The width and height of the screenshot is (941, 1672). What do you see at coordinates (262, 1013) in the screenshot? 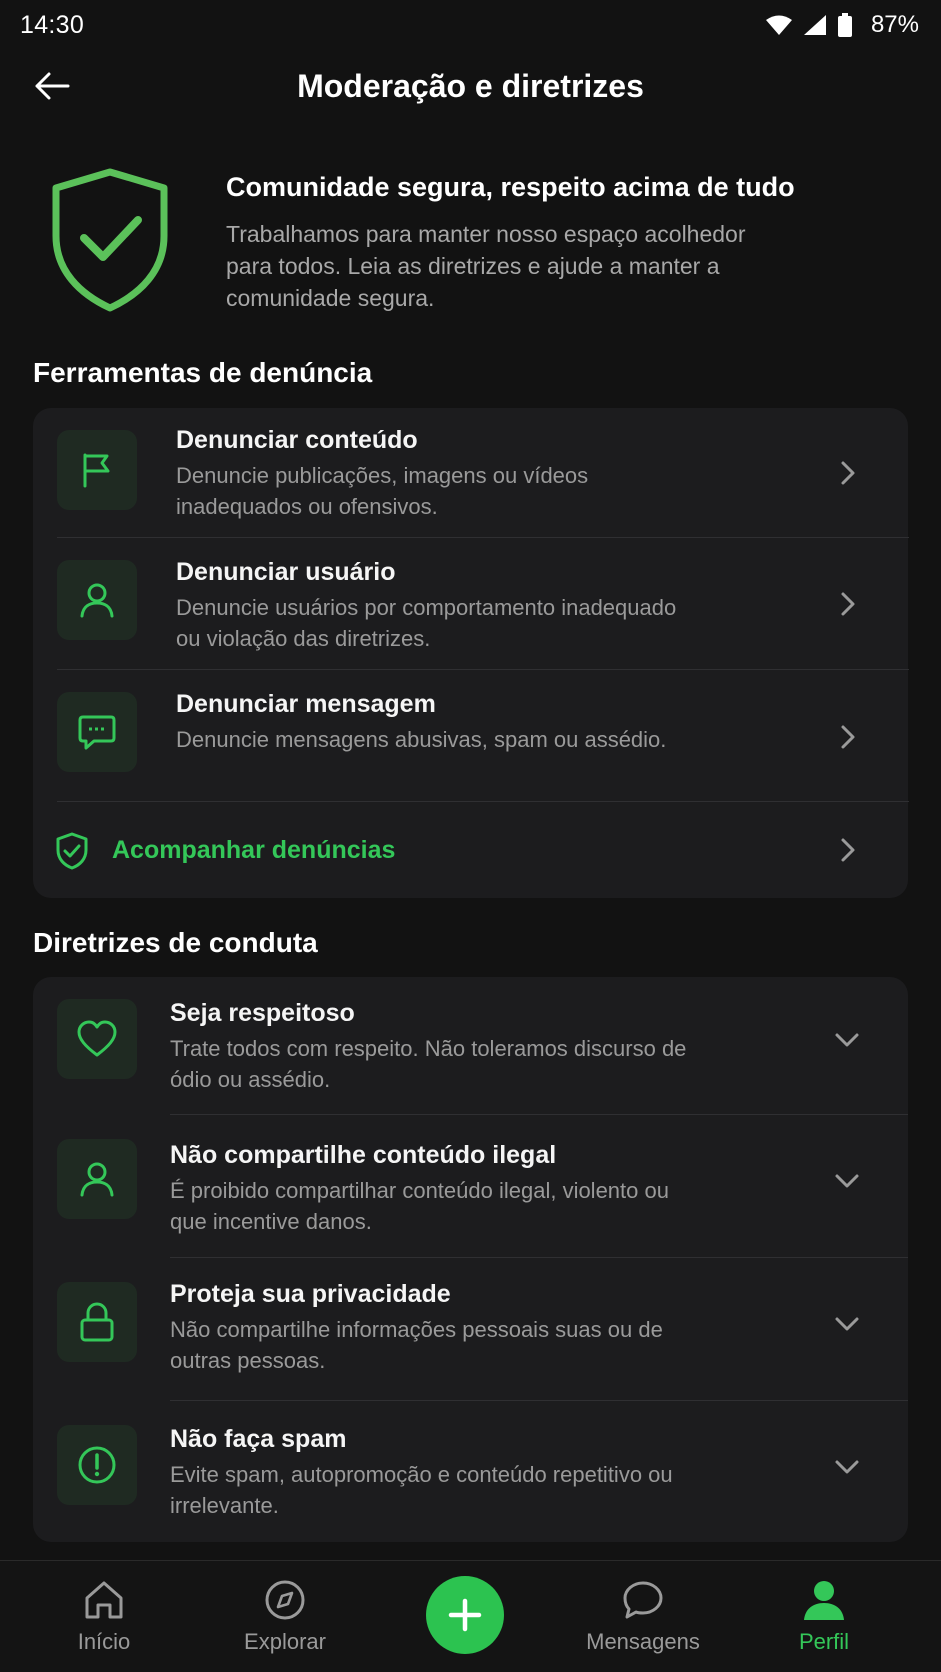
I see `row-title: Seja respeitoso` at bounding box center [262, 1013].